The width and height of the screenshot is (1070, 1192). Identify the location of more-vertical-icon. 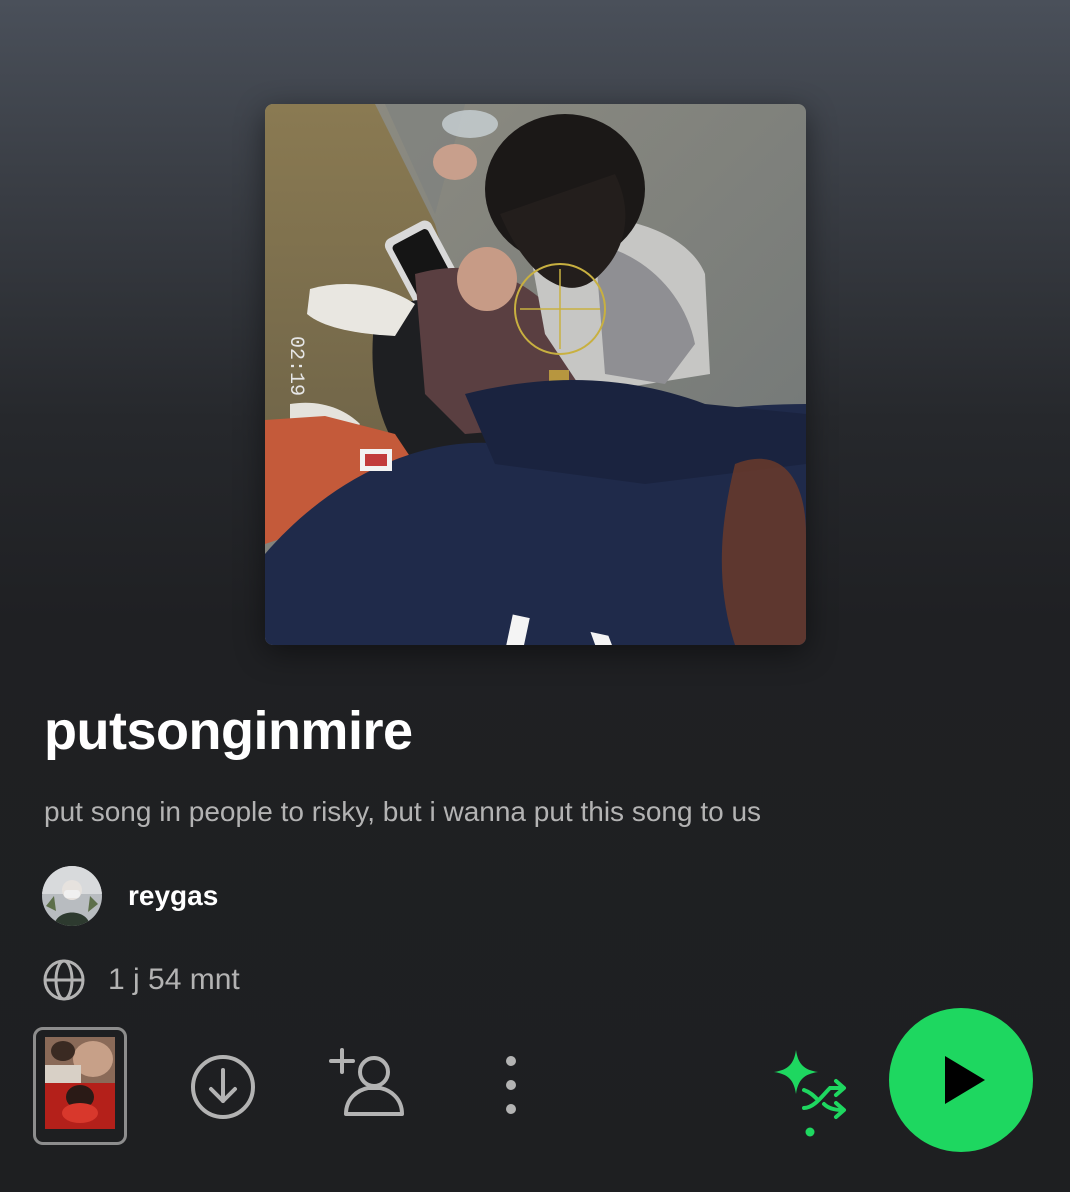
(511, 1085).